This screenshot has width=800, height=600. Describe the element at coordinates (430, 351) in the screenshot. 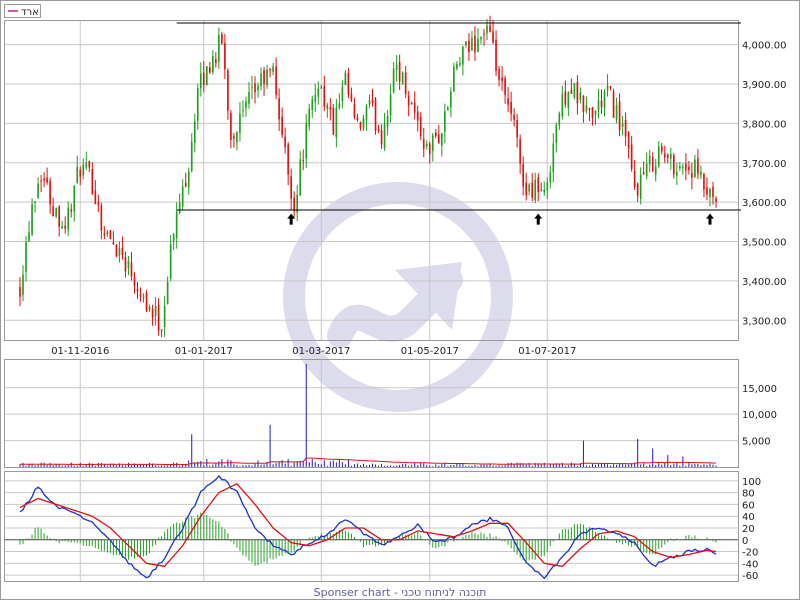

I see `x-tick-label: 01-05-2017` at that location.